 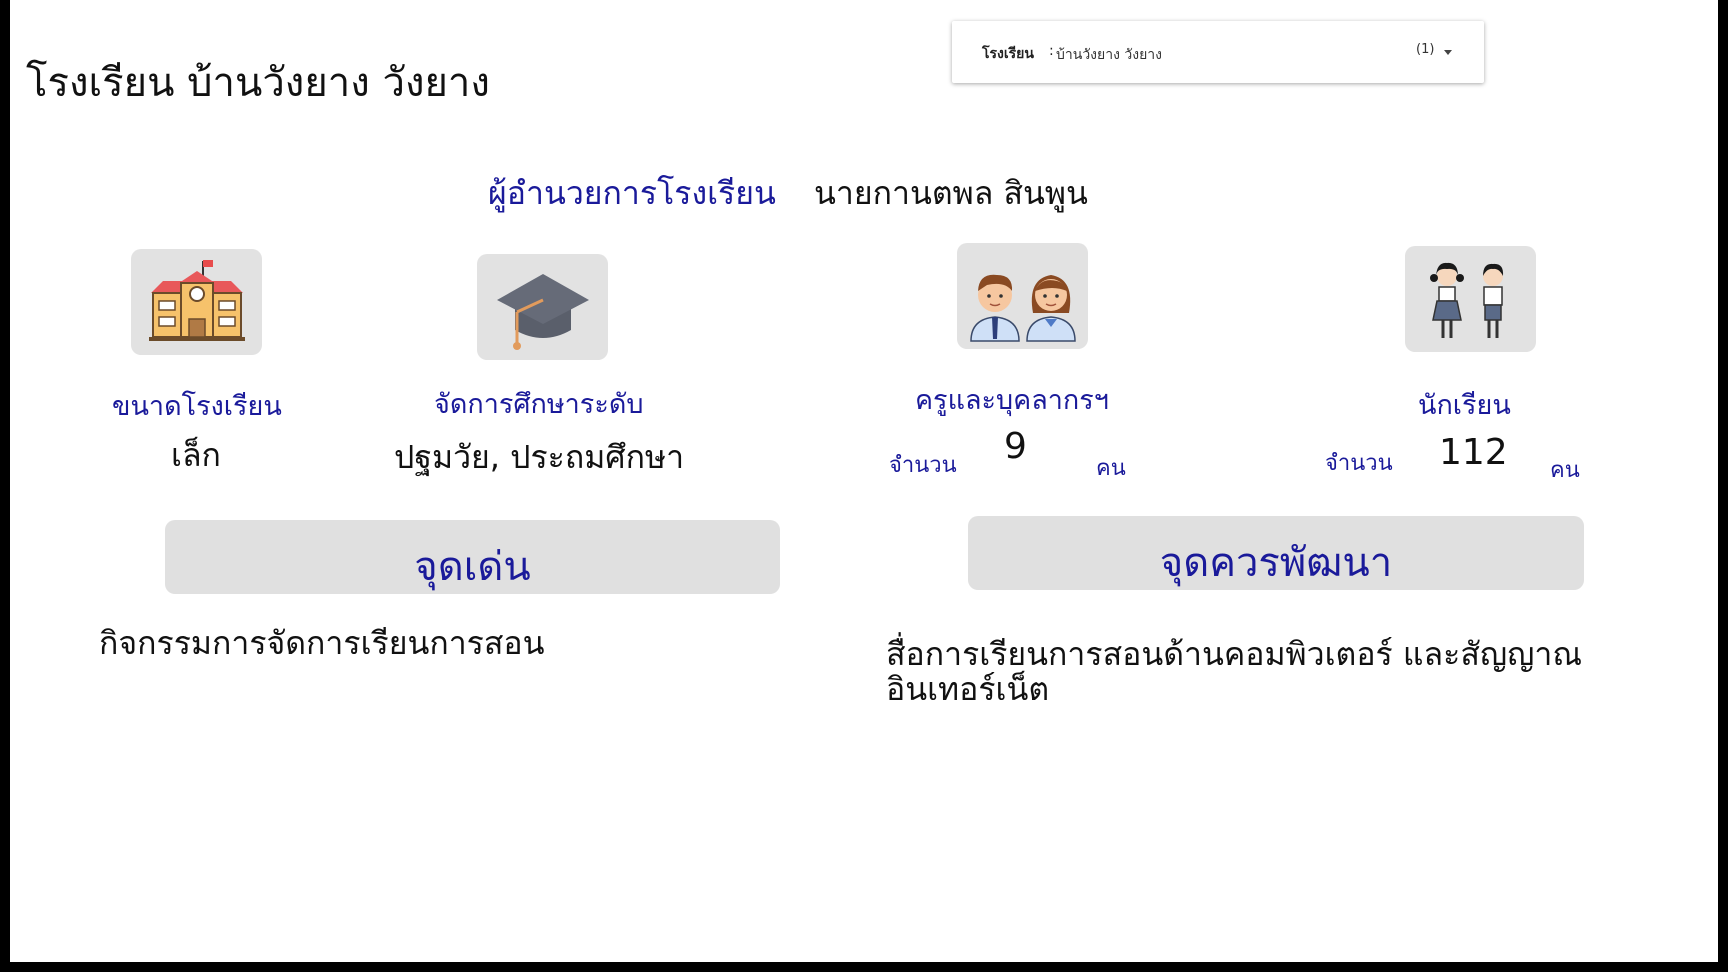 What do you see at coordinates (923, 465) in the screenshot?
I see `teachers-count-label: จำนวน` at bounding box center [923, 465].